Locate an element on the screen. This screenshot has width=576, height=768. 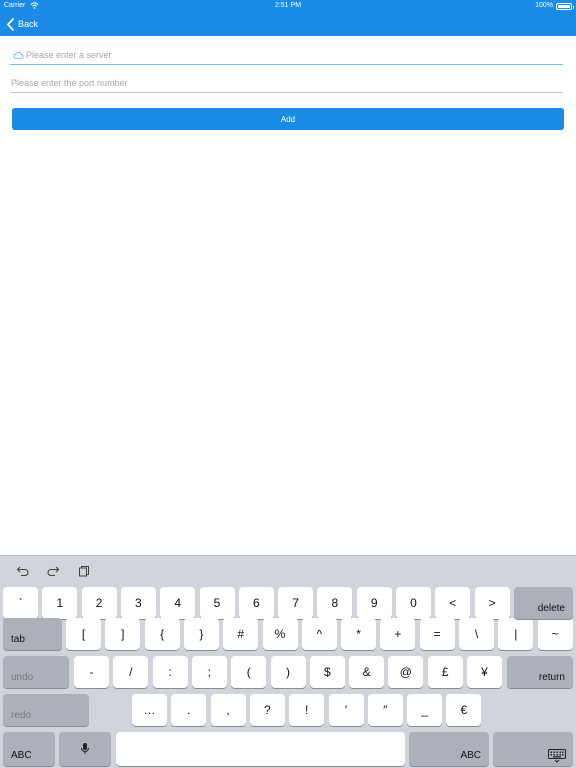
dictation-key is located at coordinates (85, 749).